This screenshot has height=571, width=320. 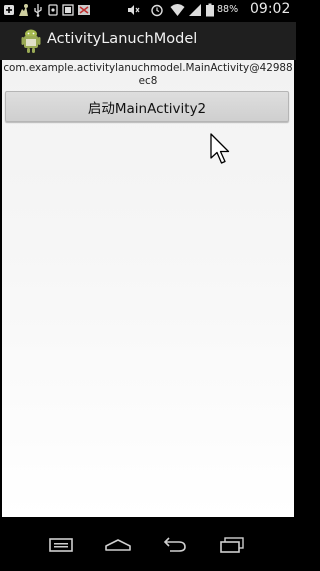 I want to click on back-button, so click(x=175, y=545).